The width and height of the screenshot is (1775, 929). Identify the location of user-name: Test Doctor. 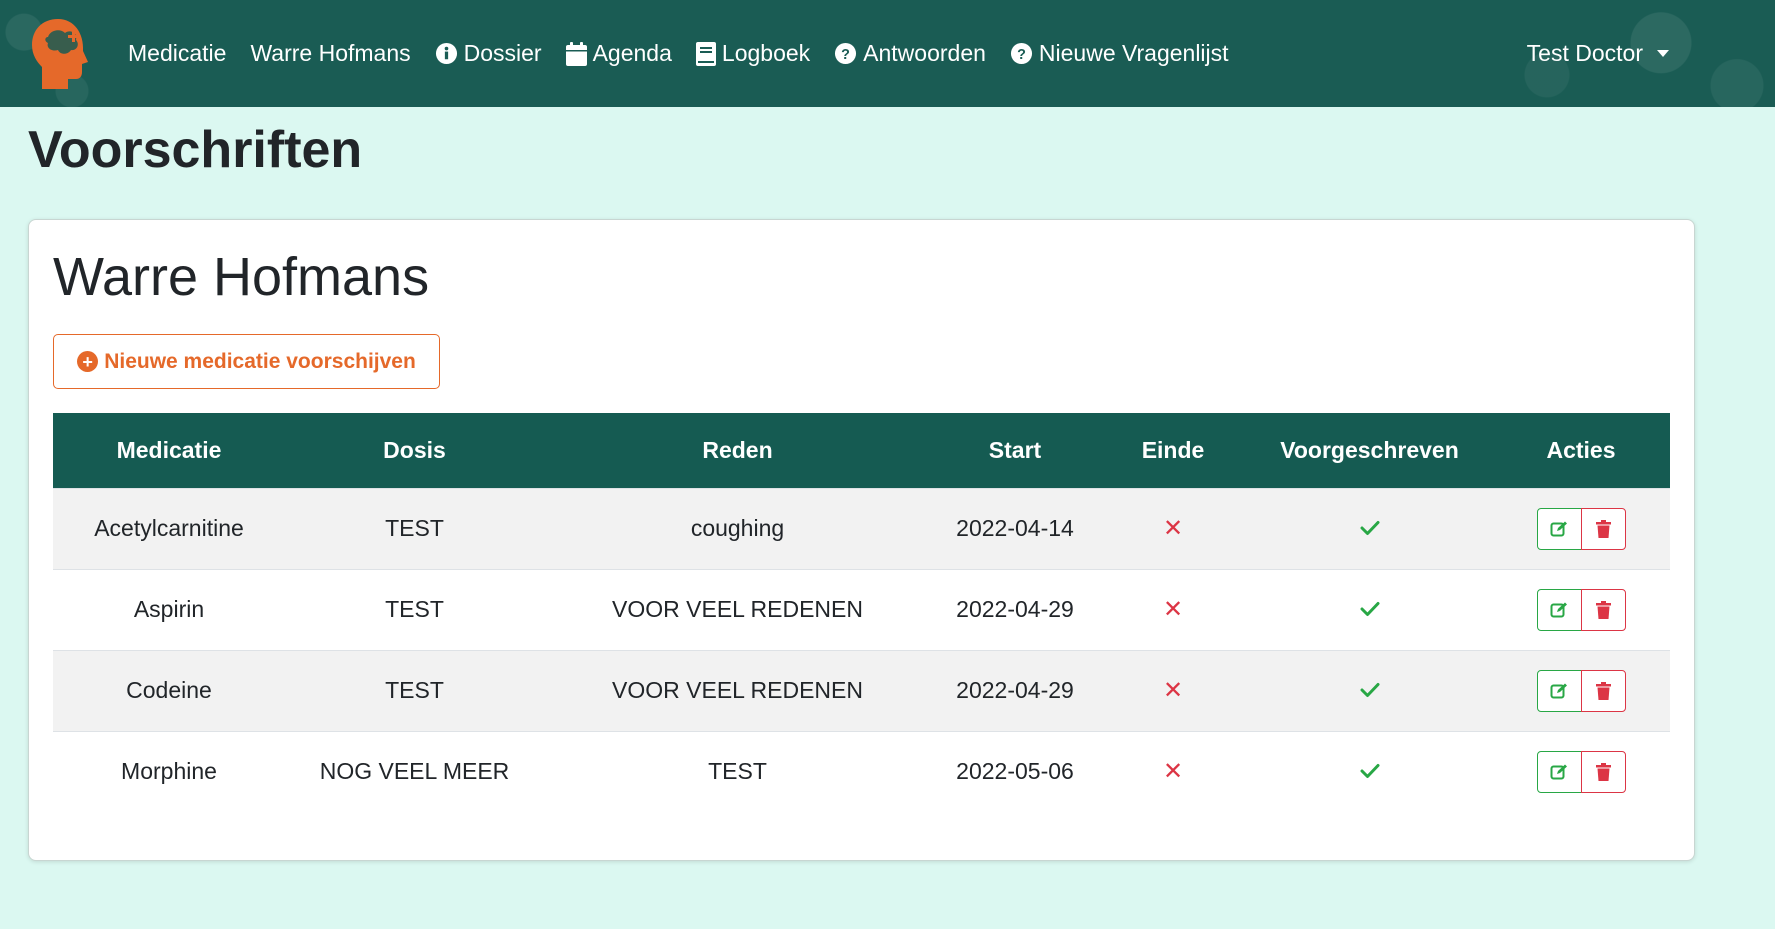
(1584, 53).